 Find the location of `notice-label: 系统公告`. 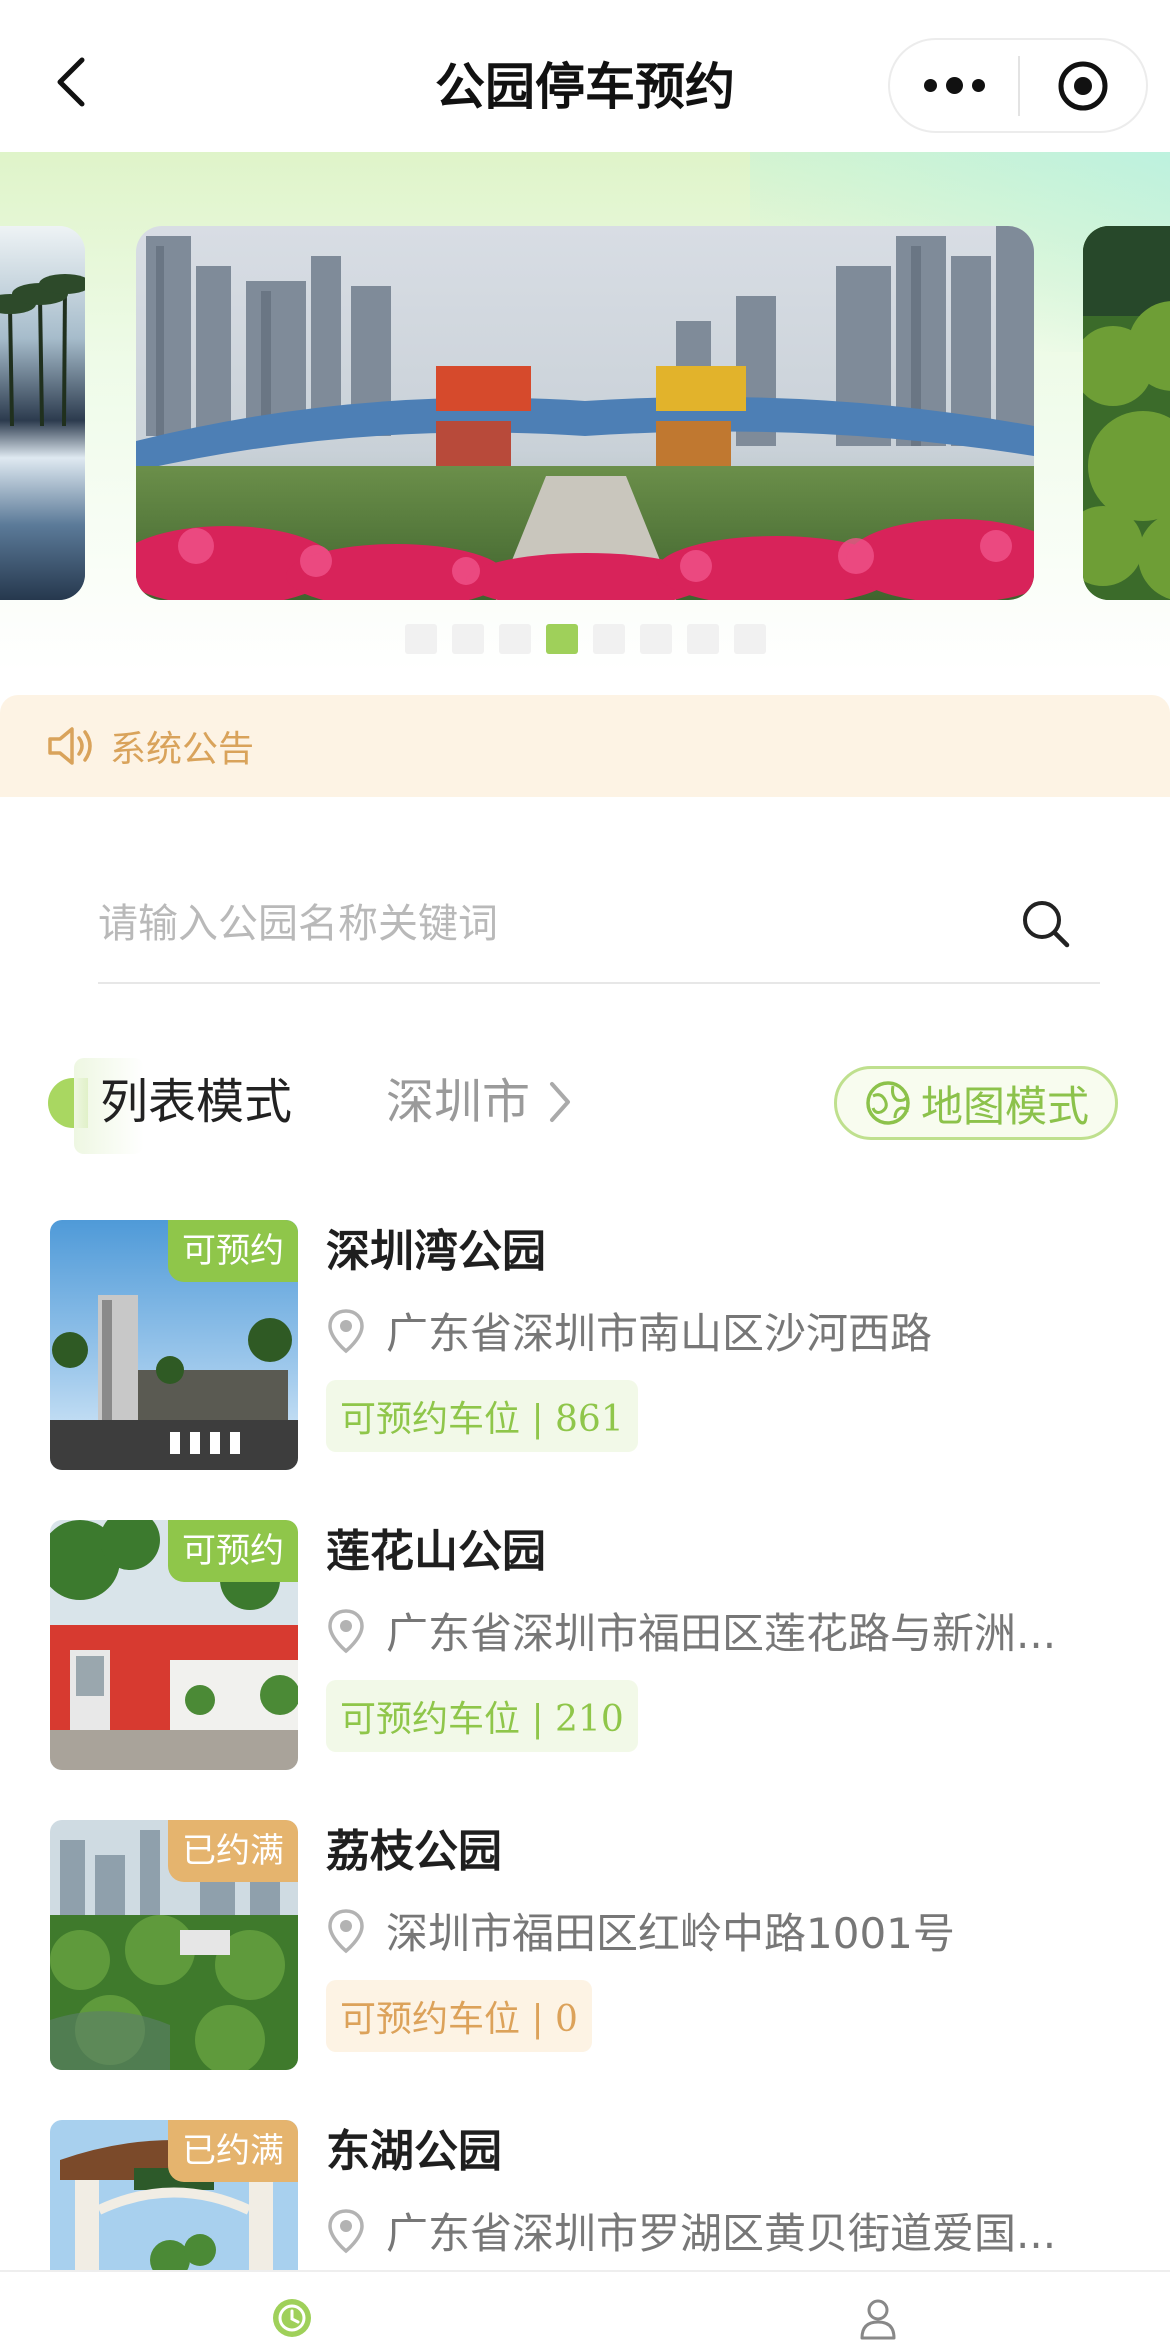

notice-label: 系统公告 is located at coordinates (182, 749).